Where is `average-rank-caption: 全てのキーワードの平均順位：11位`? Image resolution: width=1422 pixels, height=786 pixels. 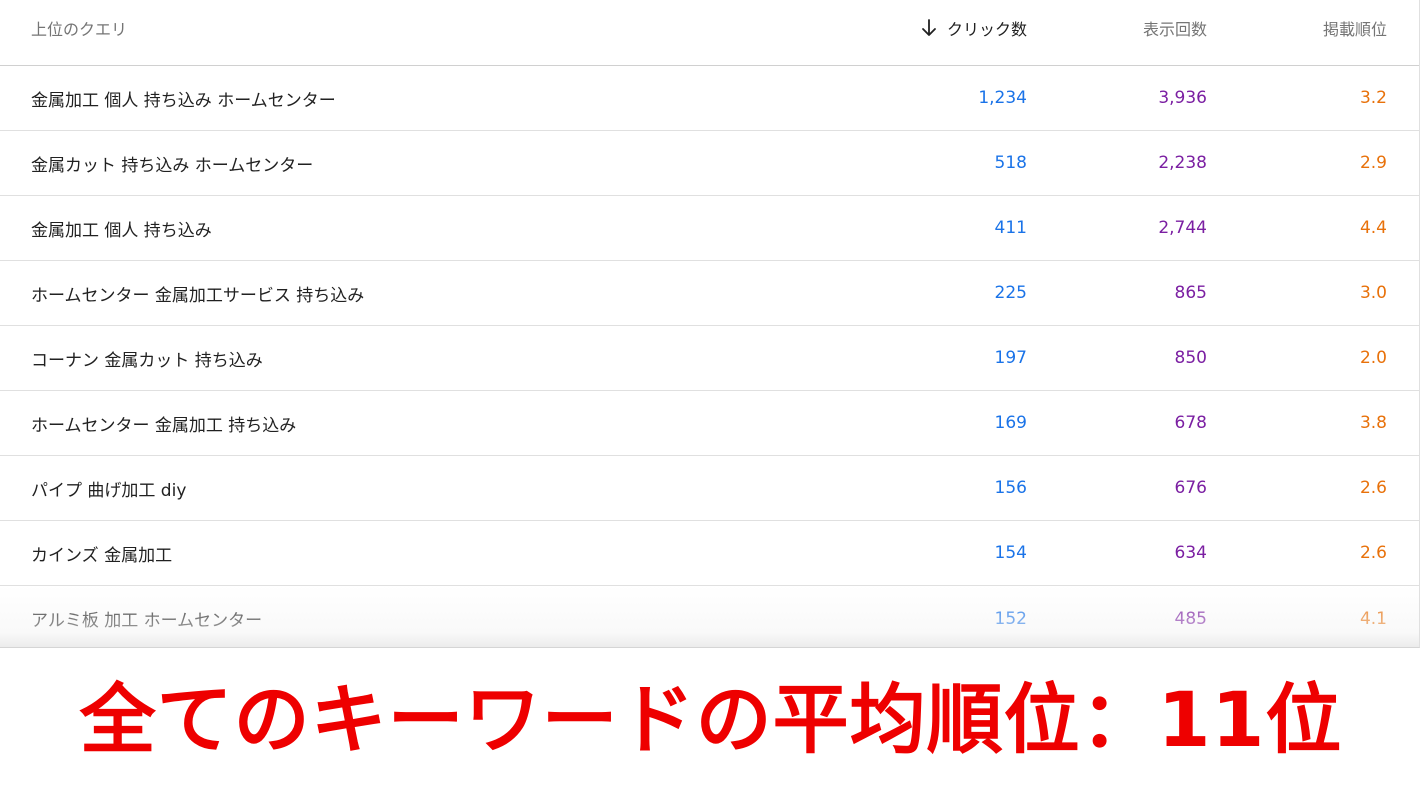
average-rank-caption: 全てのキーワードの平均順位：11位 is located at coordinates (711, 719).